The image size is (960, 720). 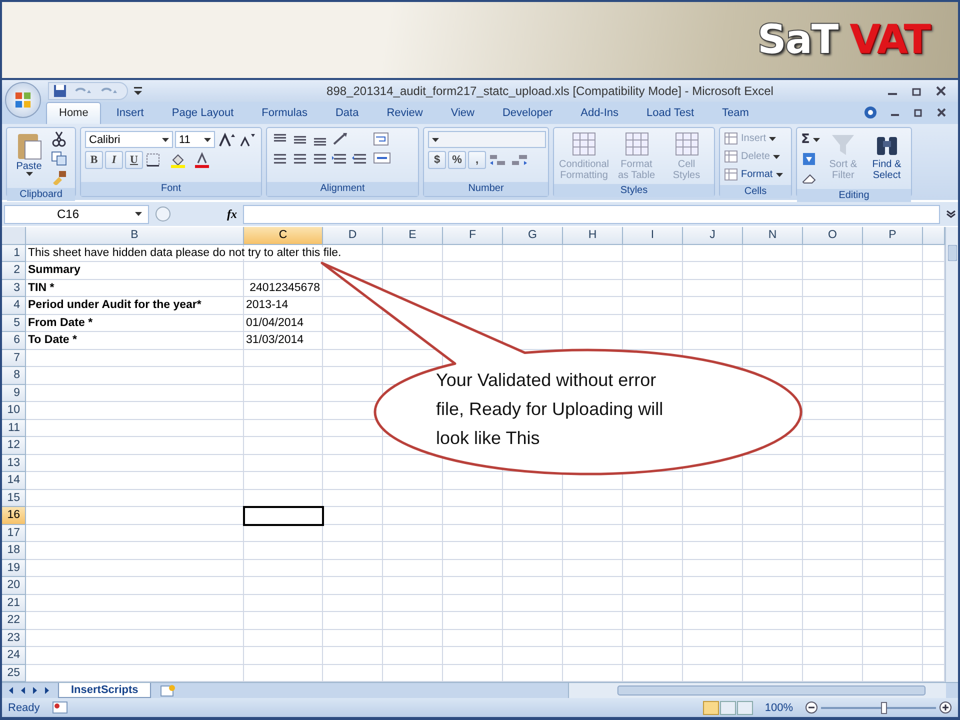 I want to click on cell-text: TIN *, so click(x=41, y=288).